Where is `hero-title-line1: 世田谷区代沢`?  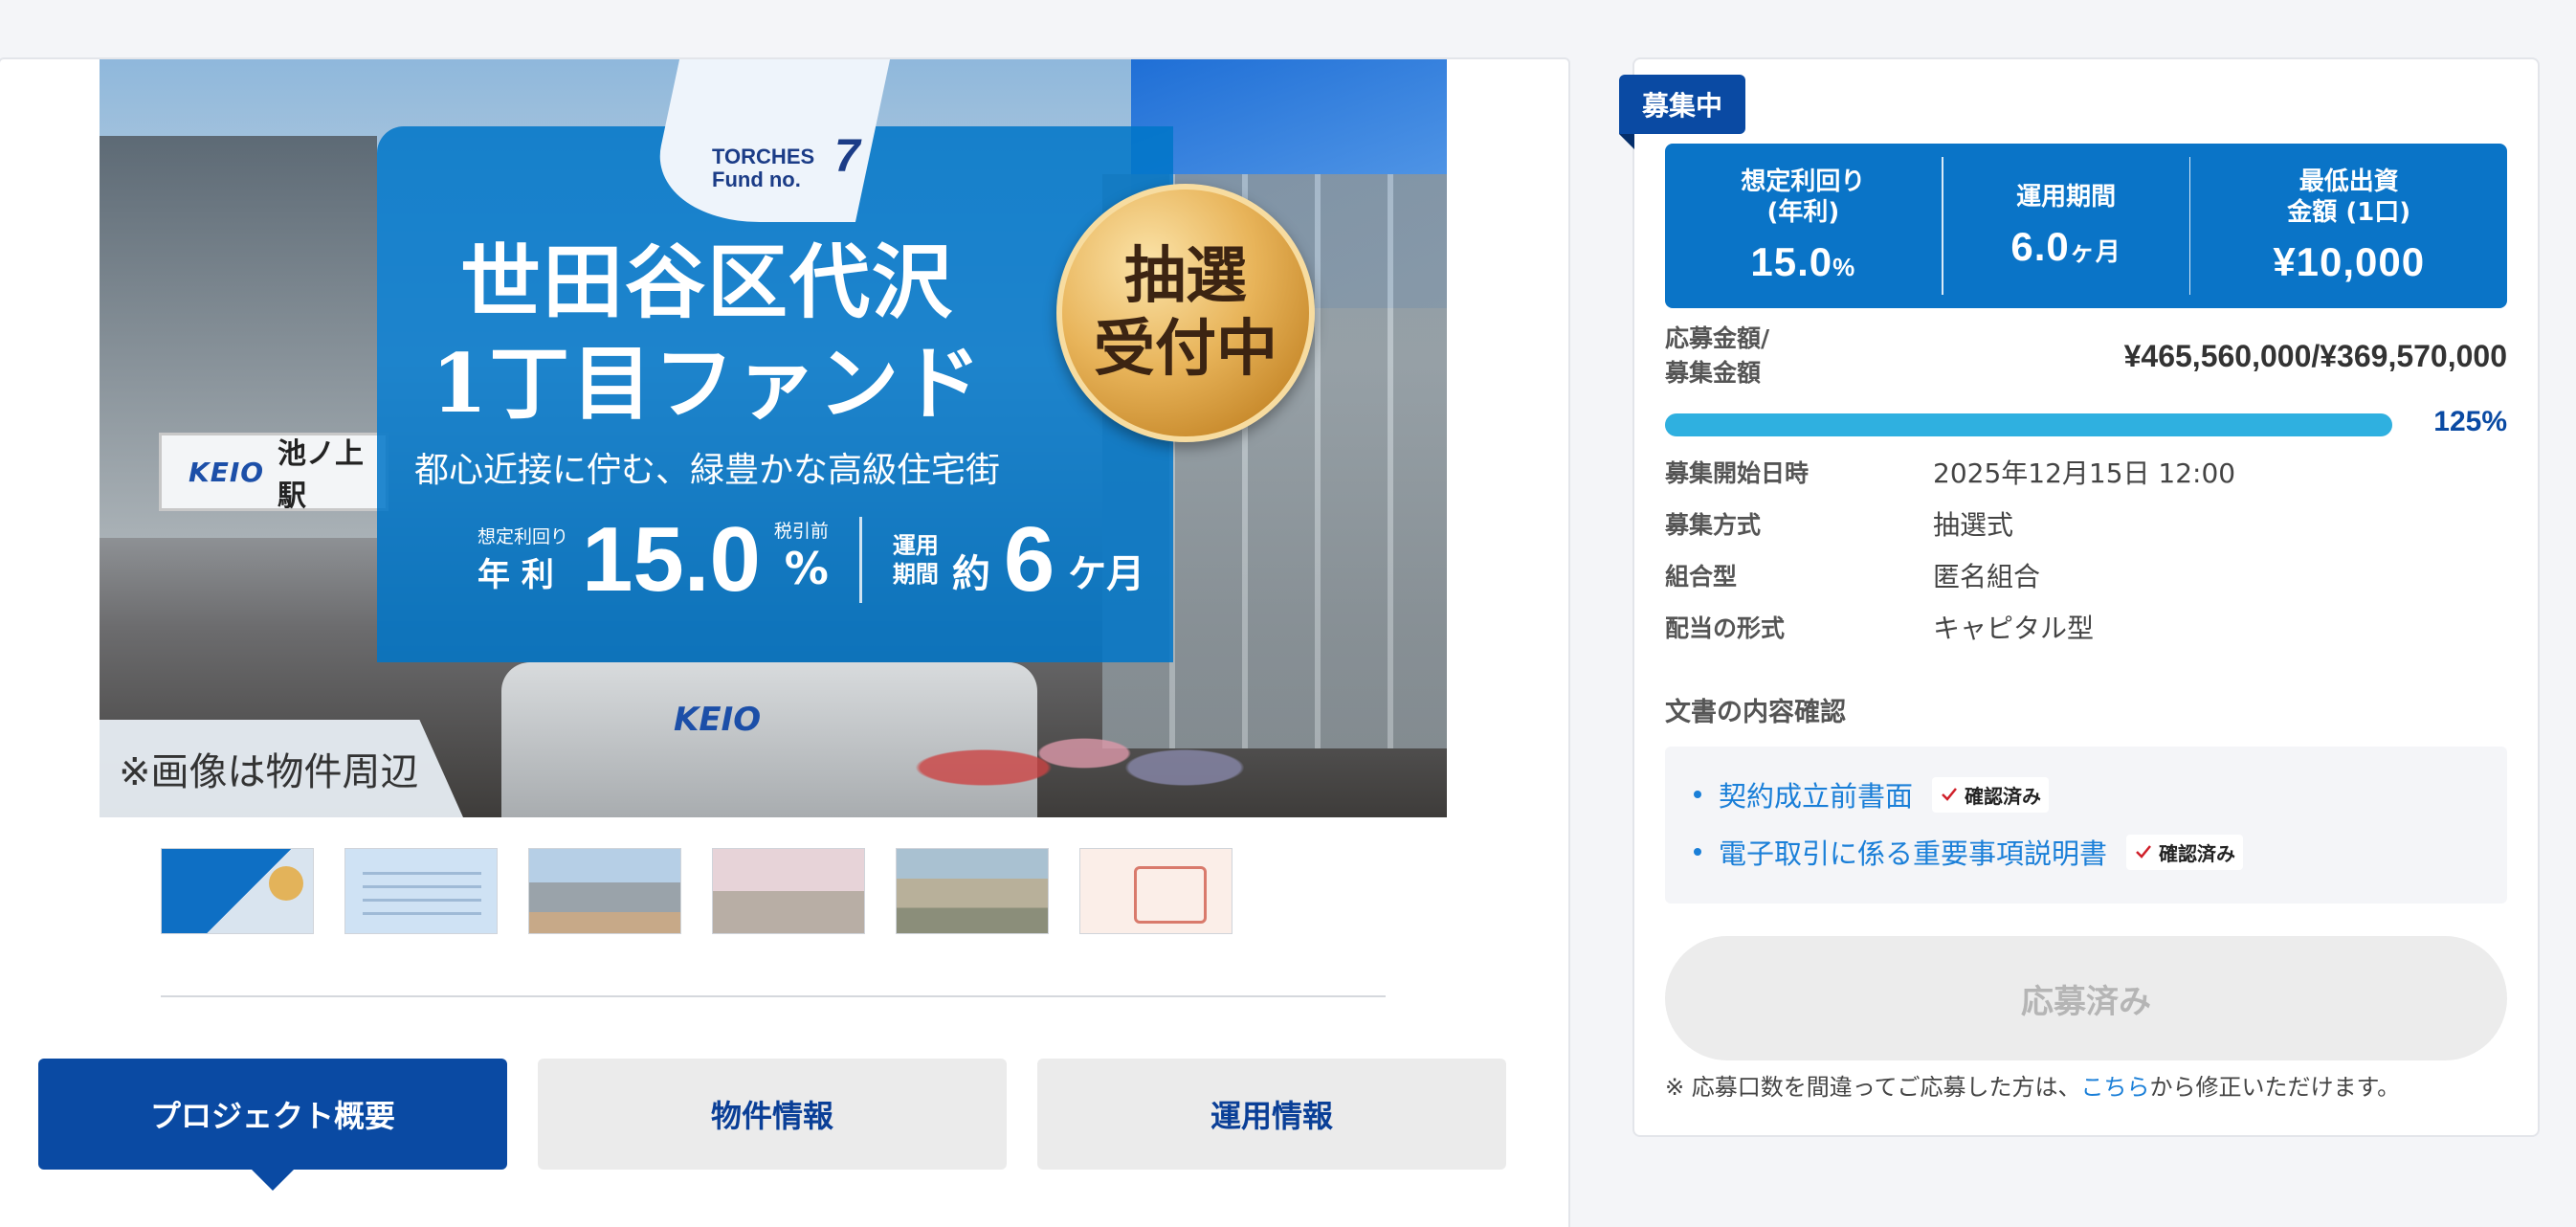 hero-title-line1: 世田谷区代沢 is located at coordinates (706, 281).